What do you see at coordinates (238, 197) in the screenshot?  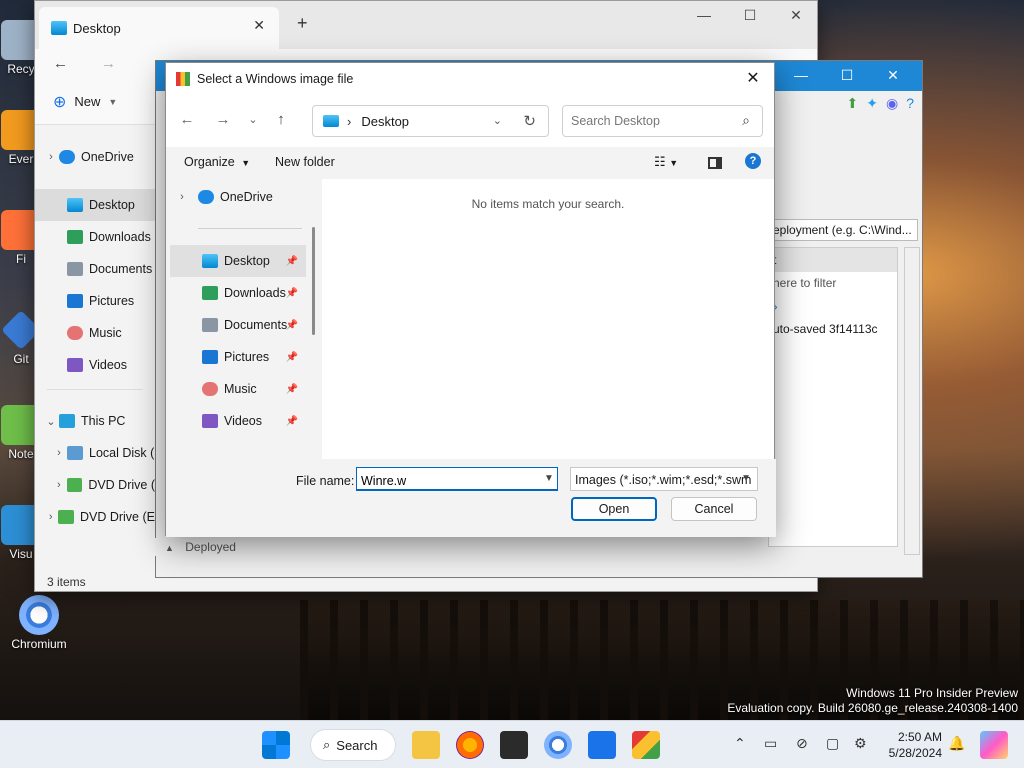 I see `nav-item-onedrive: › OneDrive` at bounding box center [238, 197].